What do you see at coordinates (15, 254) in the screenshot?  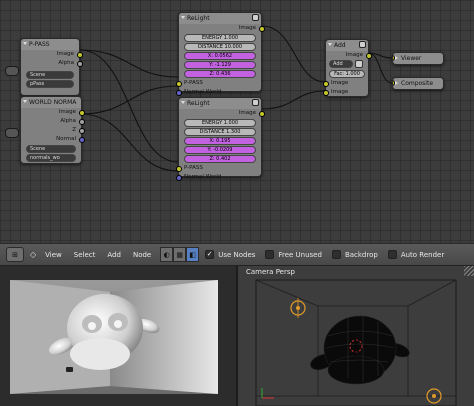 I see `editor-type-button: ⊞` at bounding box center [15, 254].